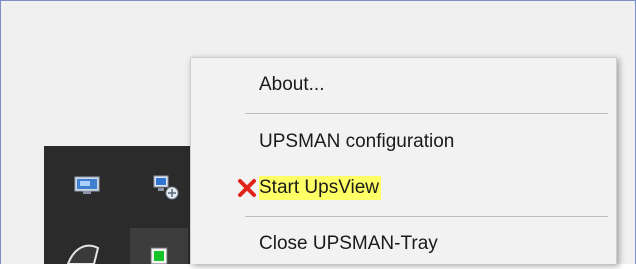  What do you see at coordinates (161, 255) in the screenshot?
I see `green-status-icon` at bounding box center [161, 255].